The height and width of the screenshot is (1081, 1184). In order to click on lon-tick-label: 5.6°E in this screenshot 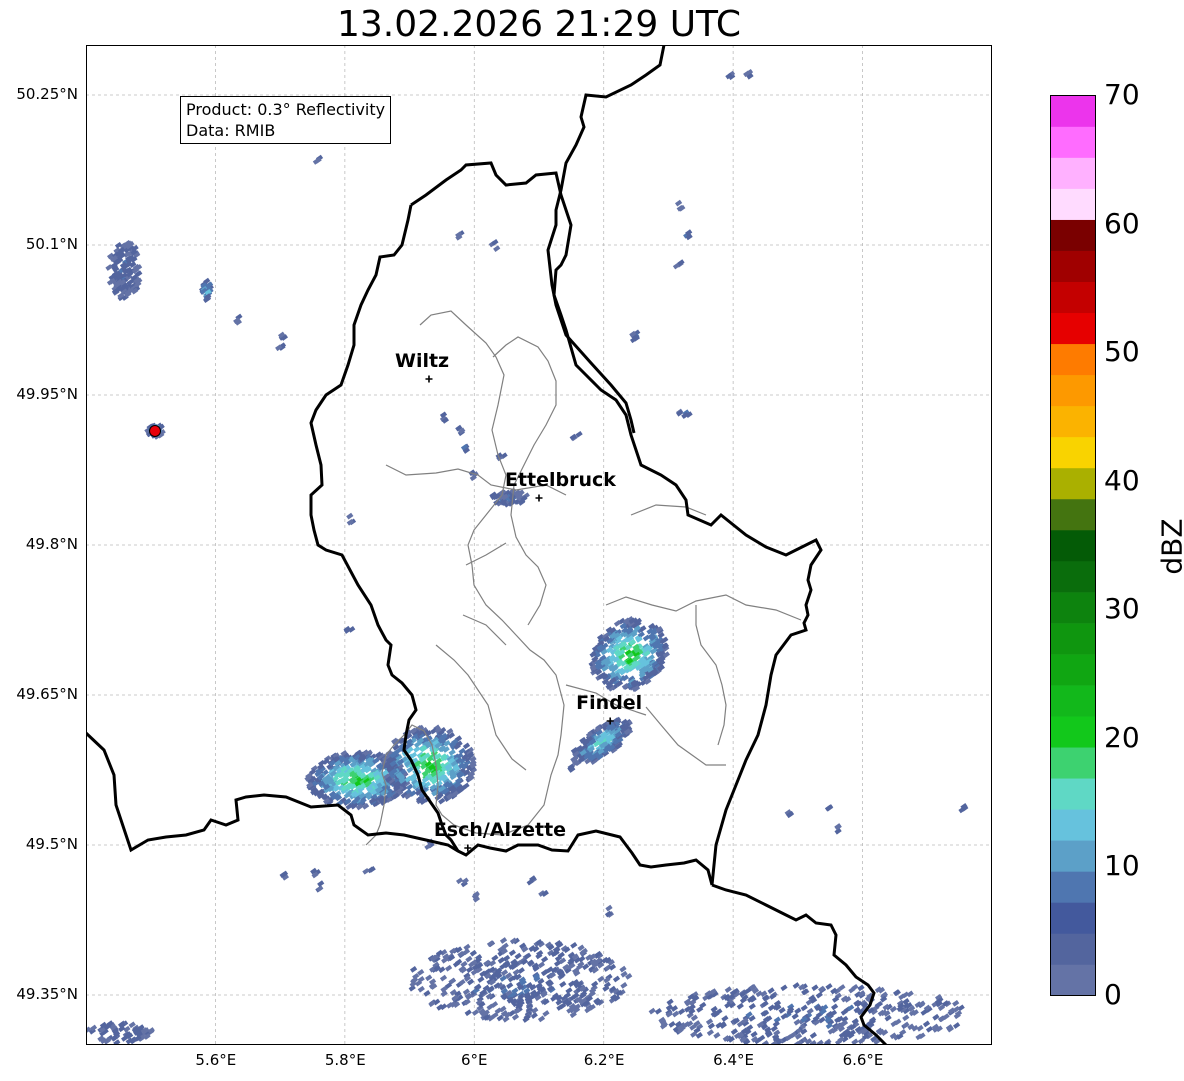, I will do `click(216, 1060)`.